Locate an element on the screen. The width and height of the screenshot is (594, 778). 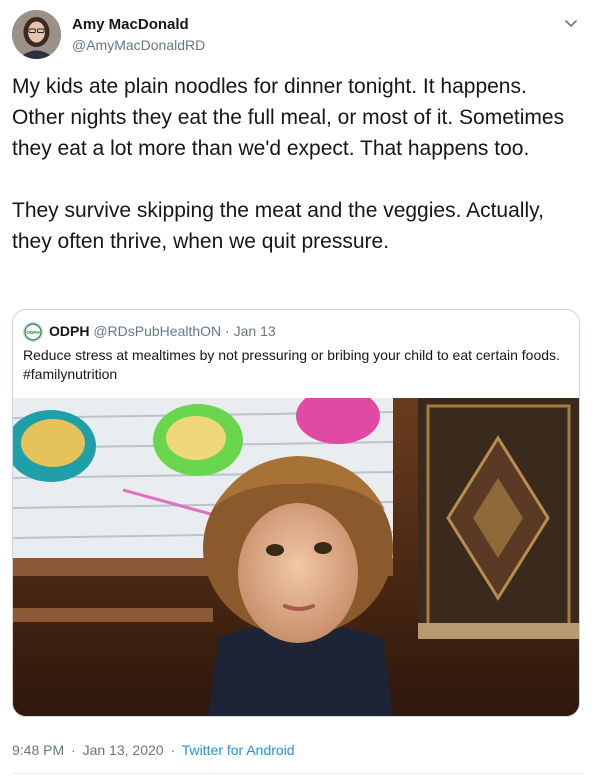
odph-logo-icon: ODPH is located at coordinates (33, 332).